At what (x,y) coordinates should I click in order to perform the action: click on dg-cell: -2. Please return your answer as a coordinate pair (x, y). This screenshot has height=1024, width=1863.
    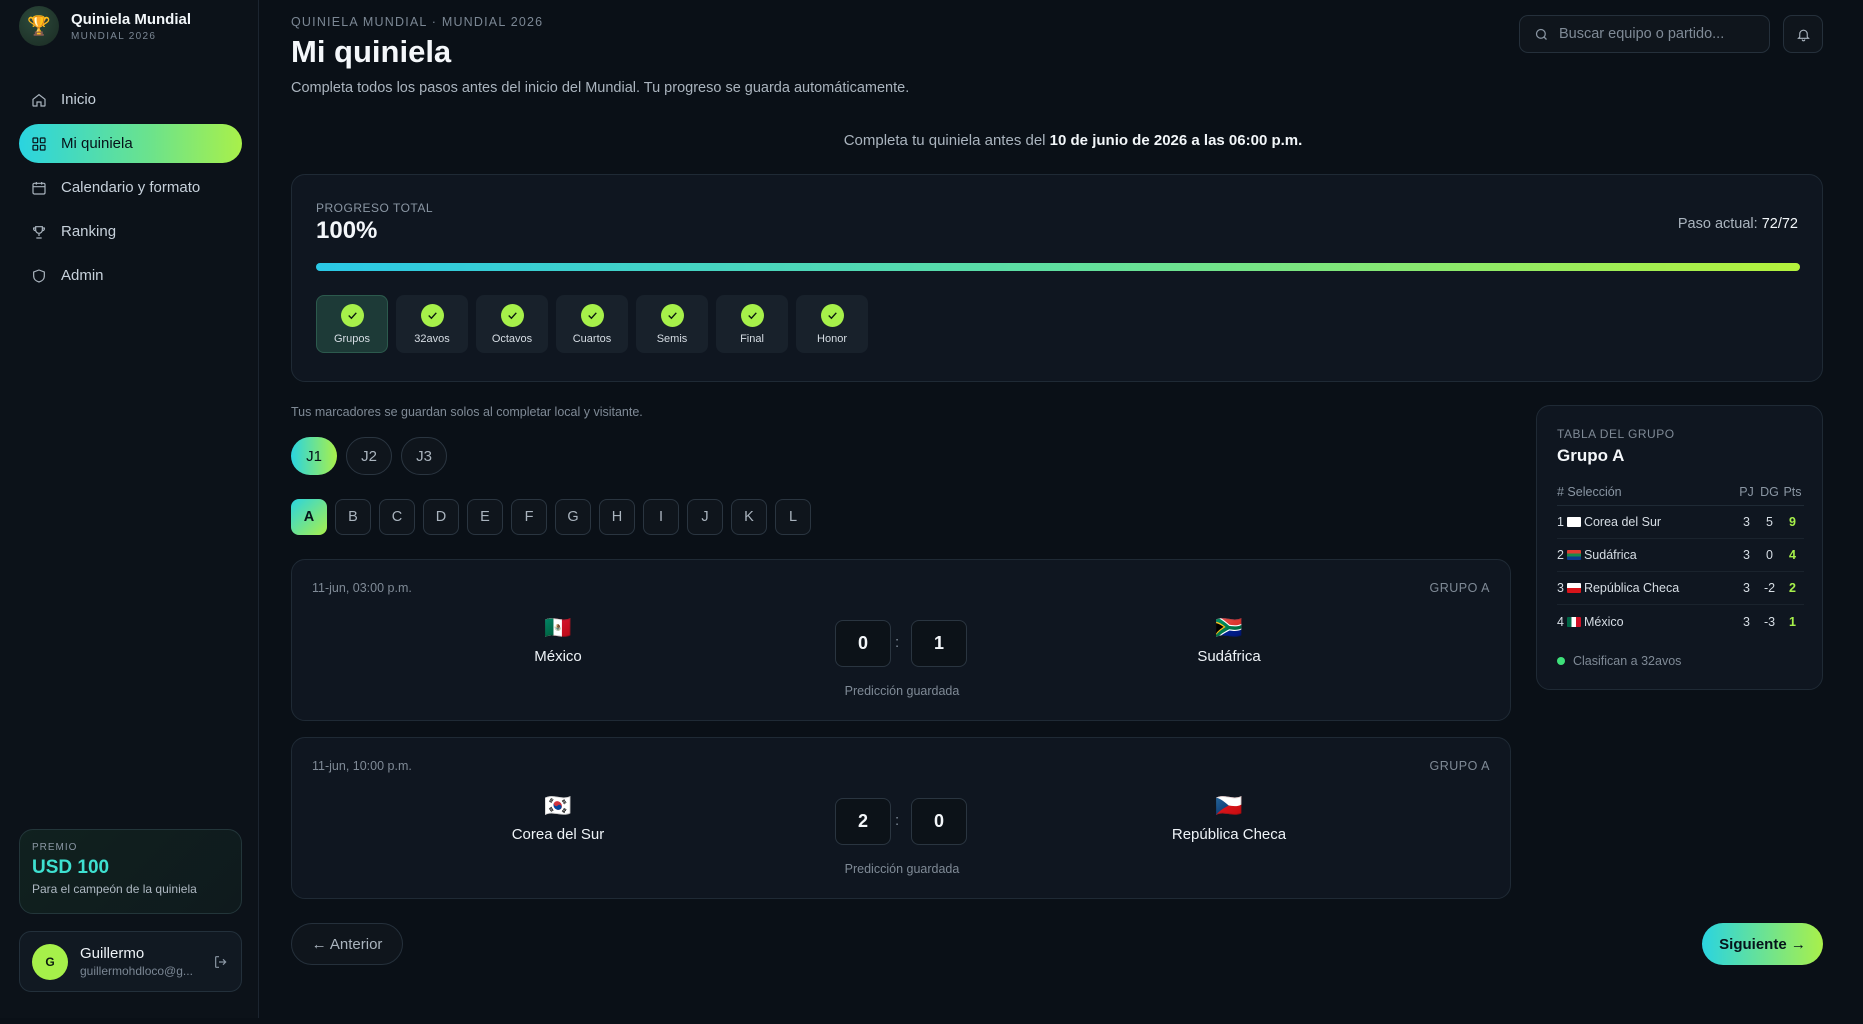
    Looking at the image, I should click on (1769, 588).